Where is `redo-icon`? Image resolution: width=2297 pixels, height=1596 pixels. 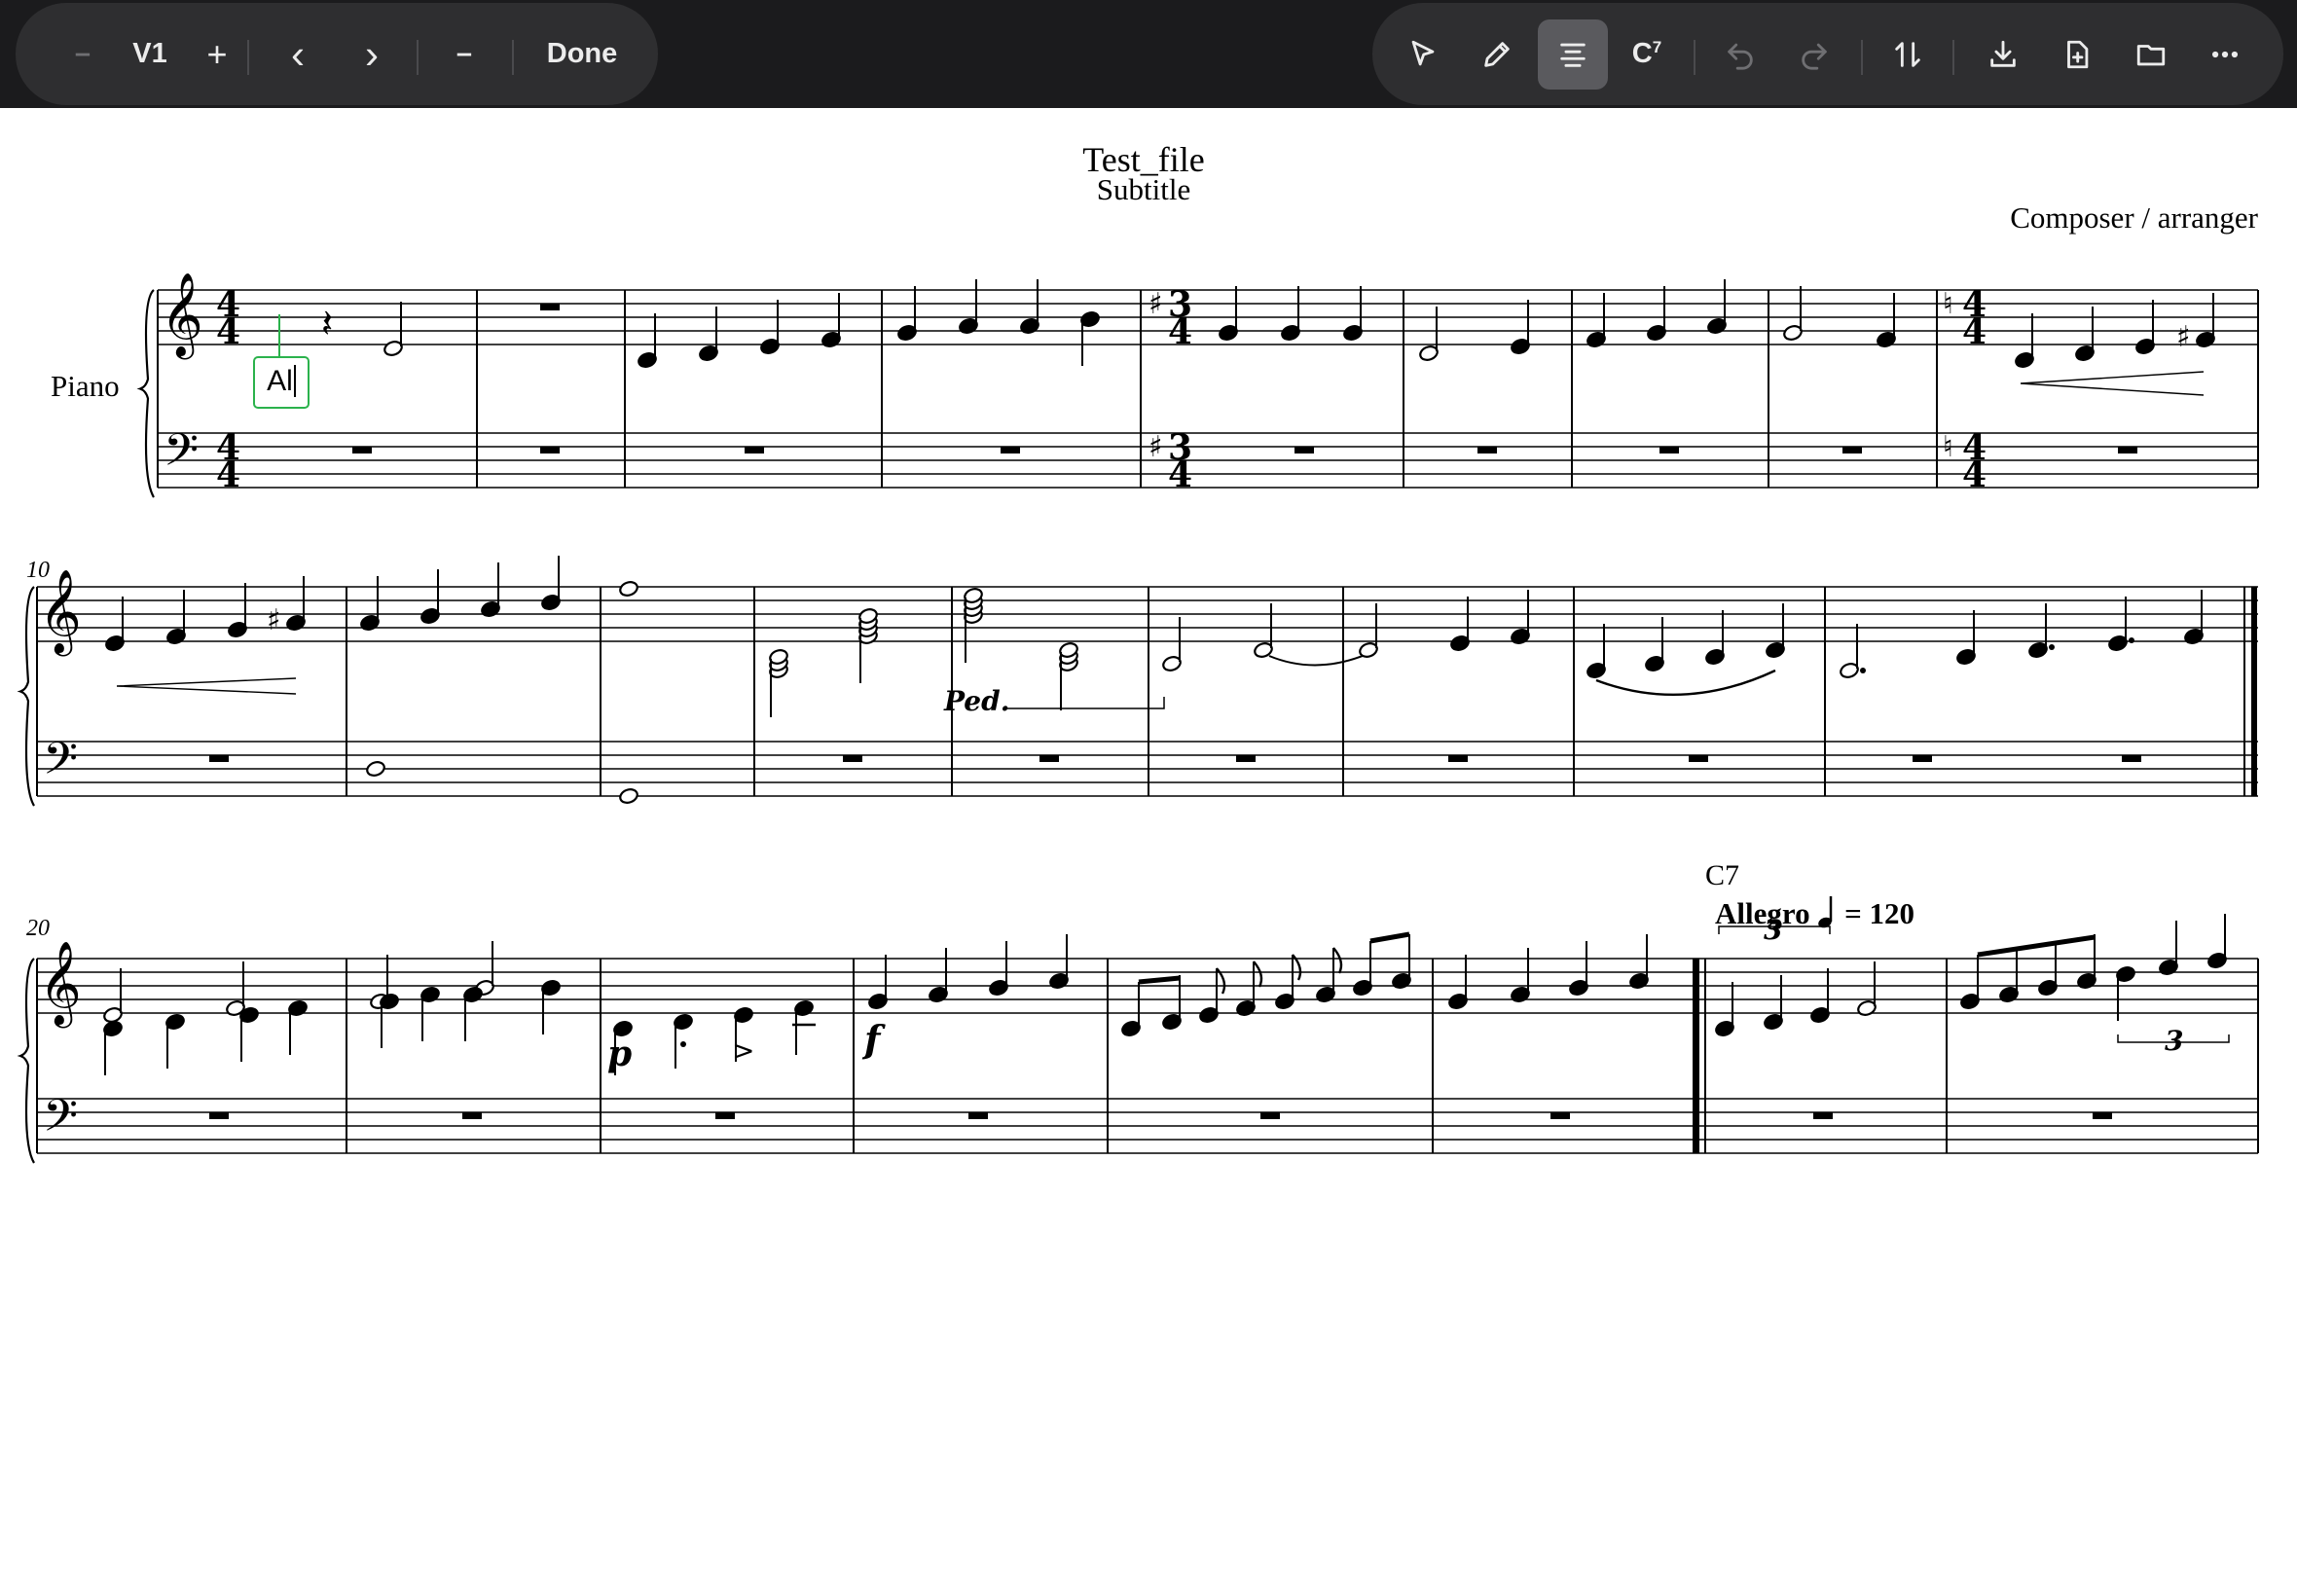
redo-icon is located at coordinates (1814, 54).